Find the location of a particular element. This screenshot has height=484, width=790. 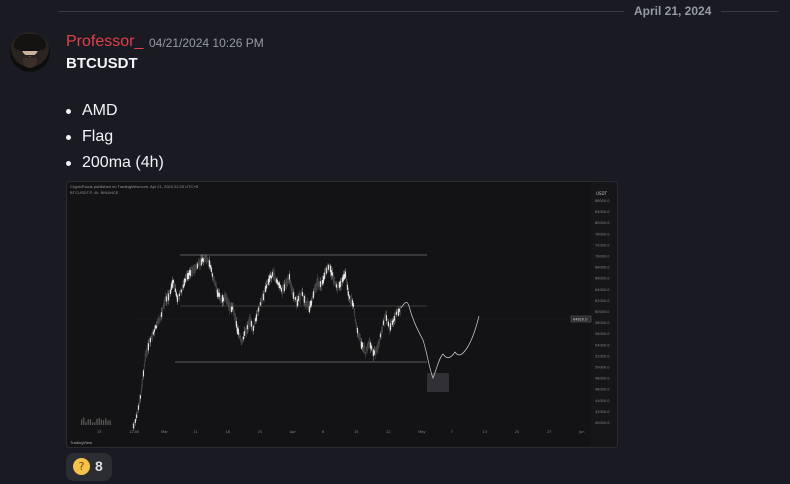

author-name: Professor_ is located at coordinates (104, 42).